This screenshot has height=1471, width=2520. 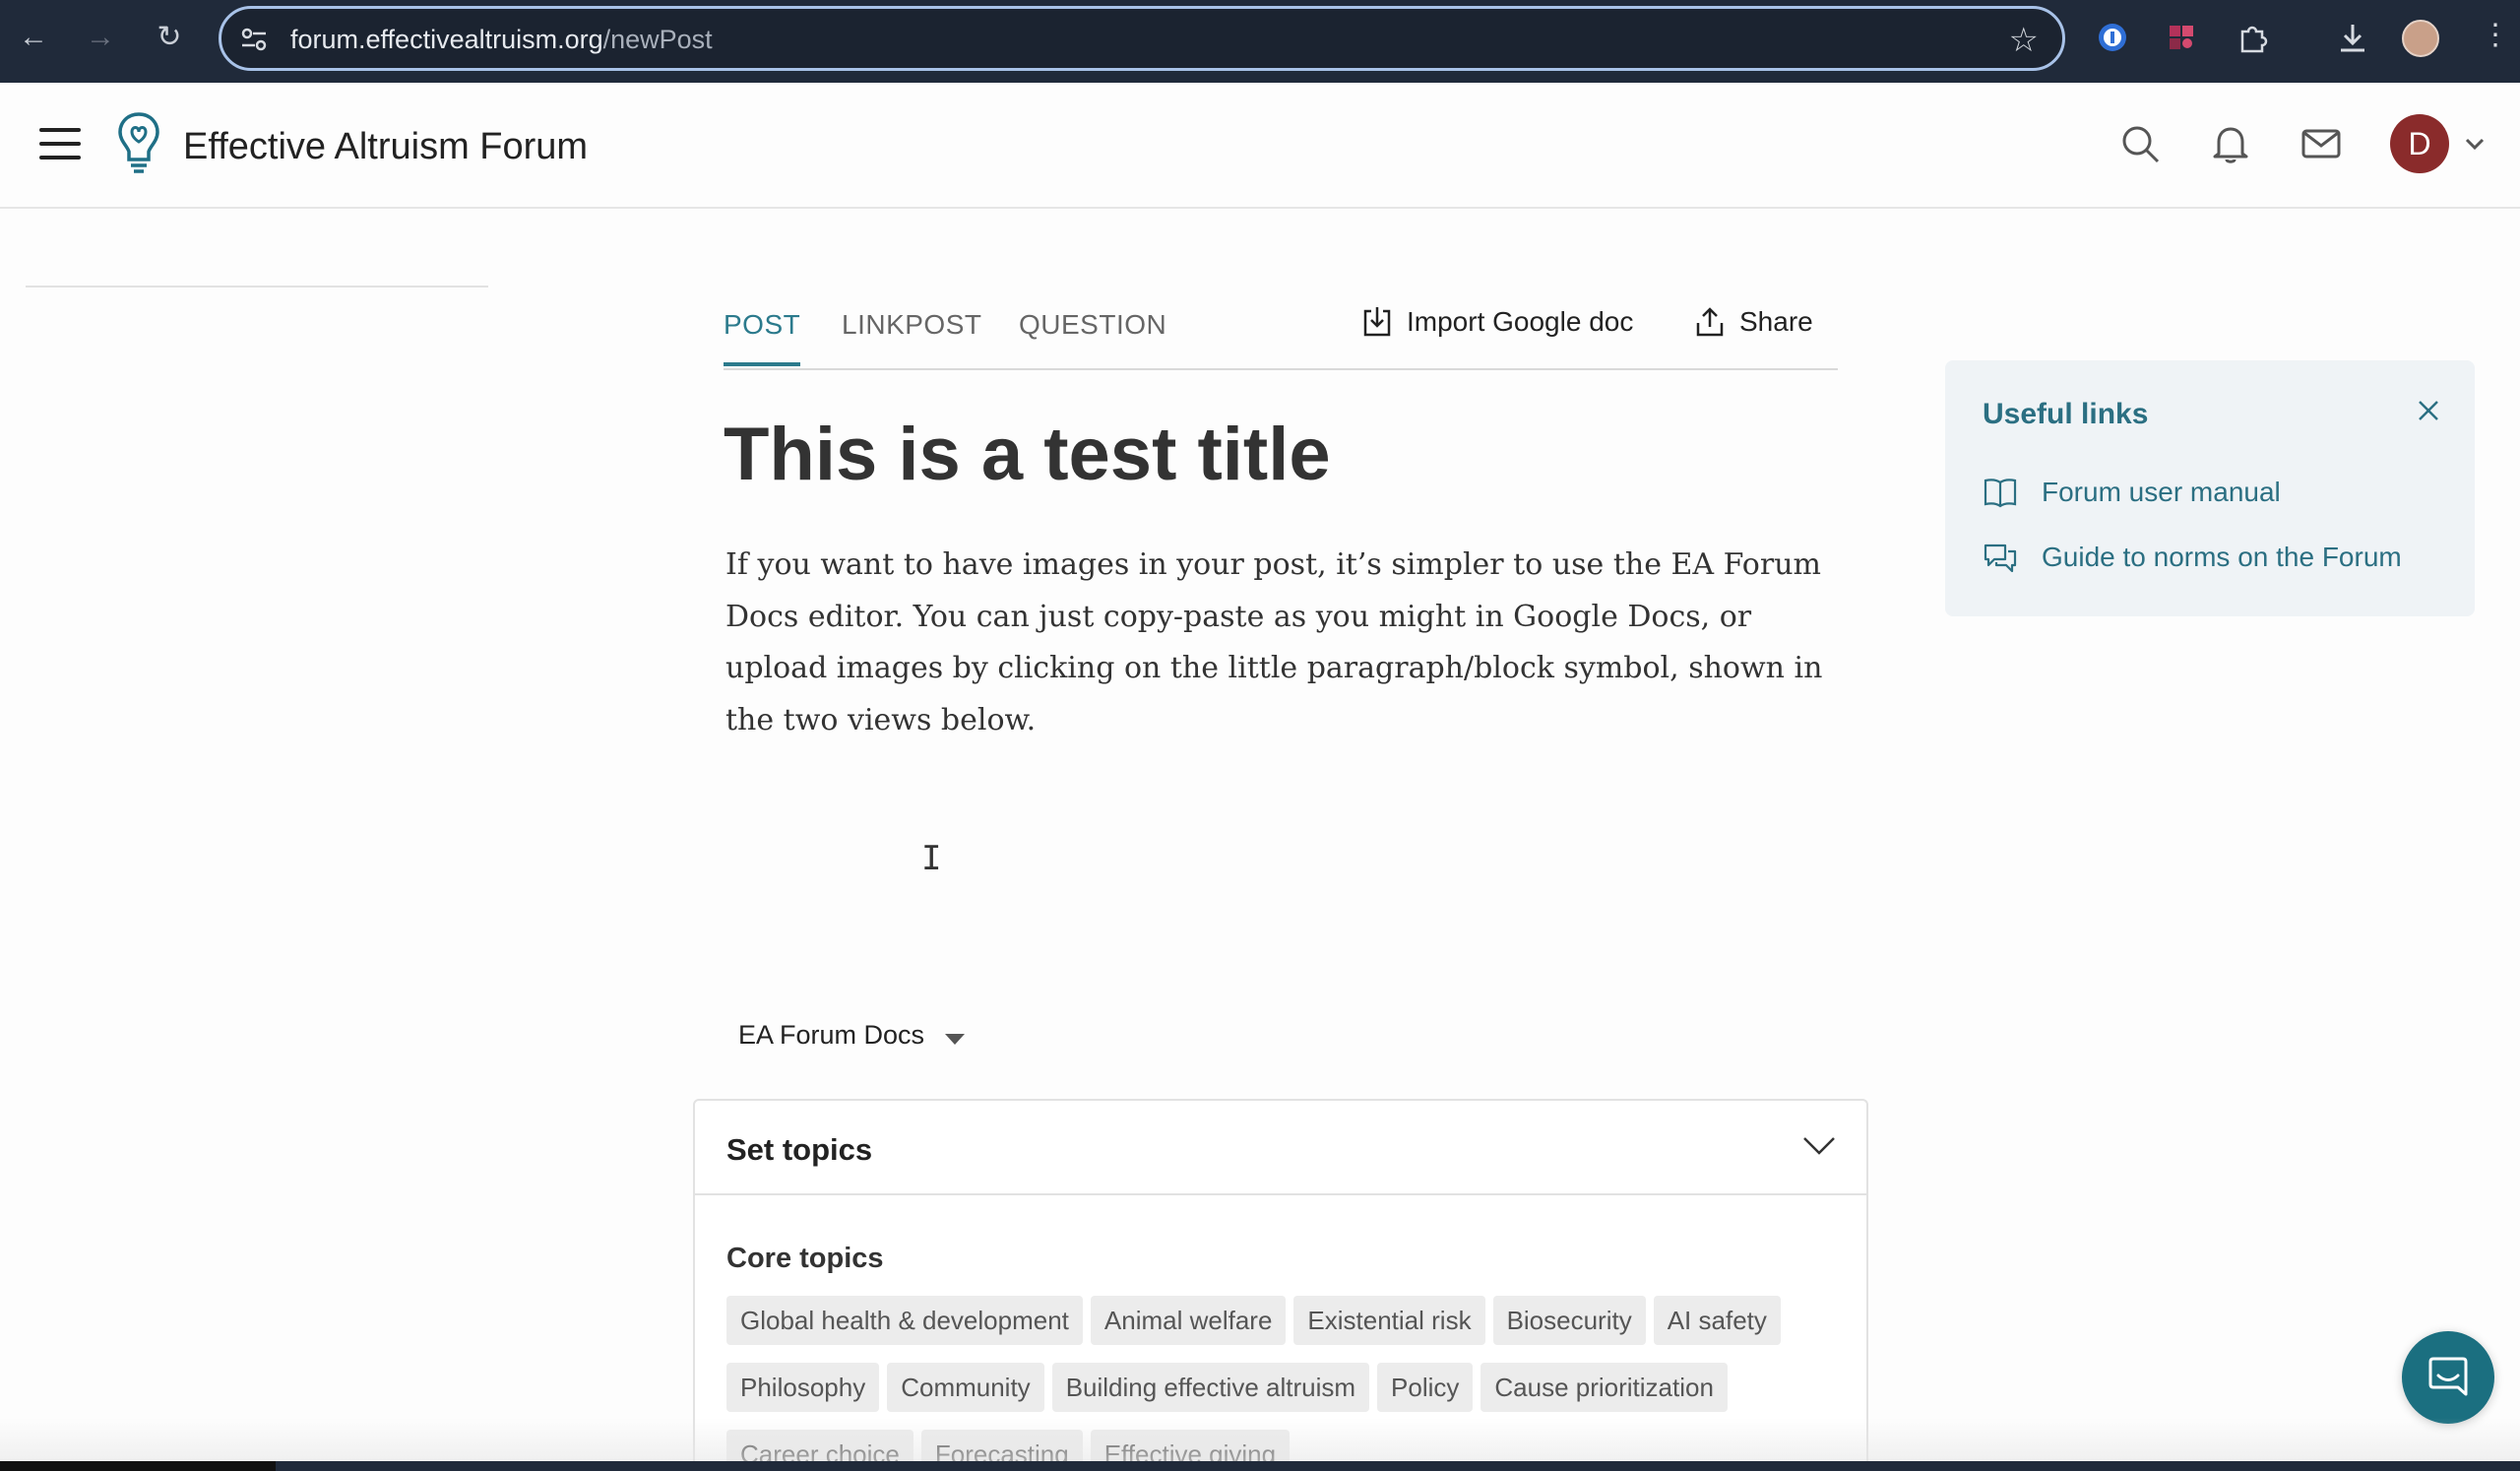 I want to click on import-doc-icon, so click(x=1377, y=322).